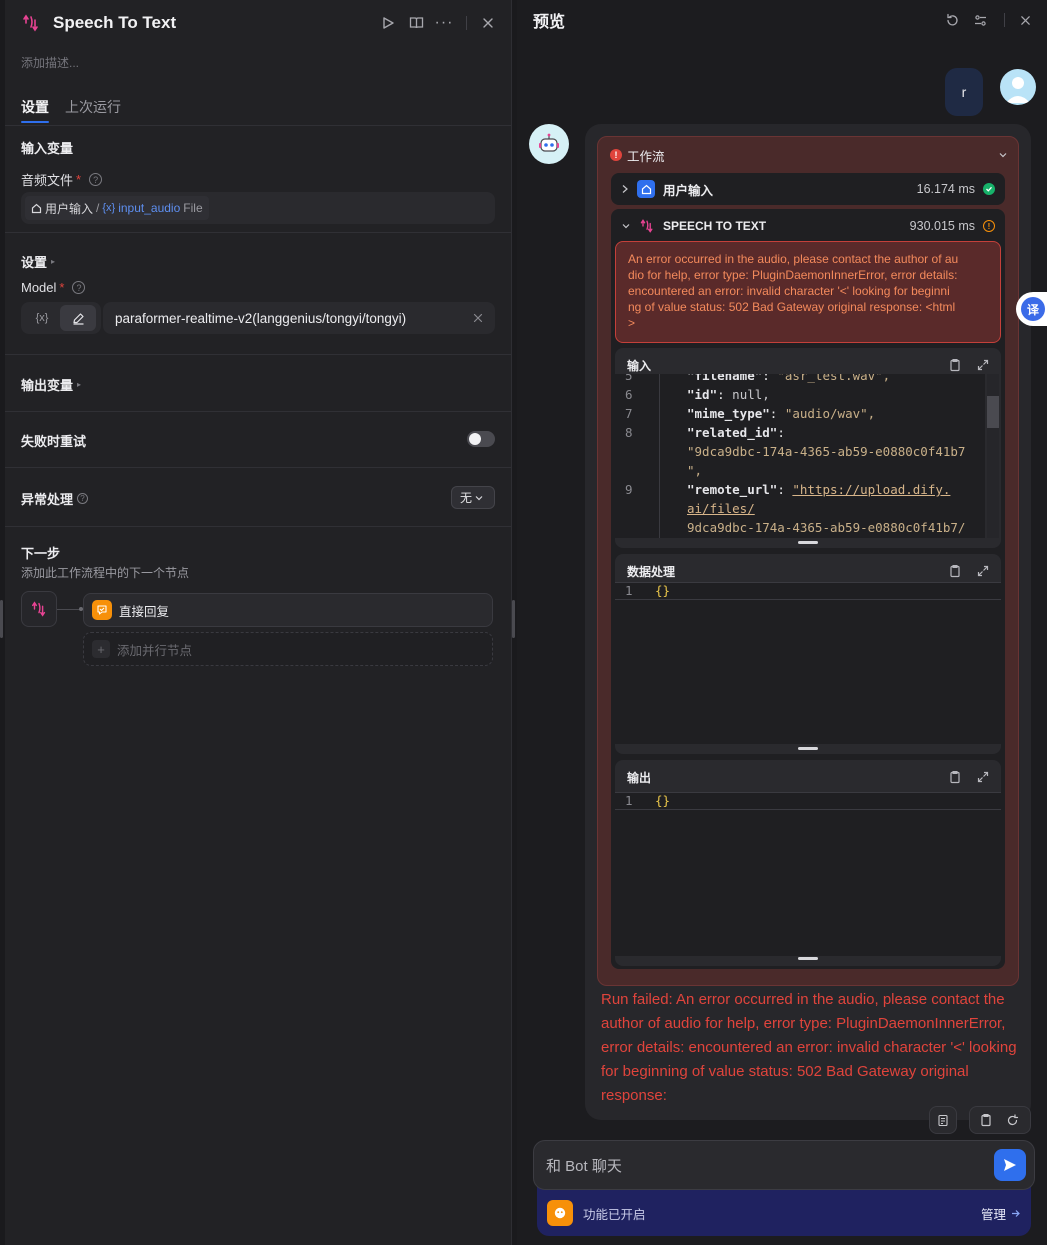 This screenshot has width=1047, height=1245. What do you see at coordinates (38, 261) in the screenshot?
I see `settings-section-title: 设置 ▸` at bounding box center [38, 261].